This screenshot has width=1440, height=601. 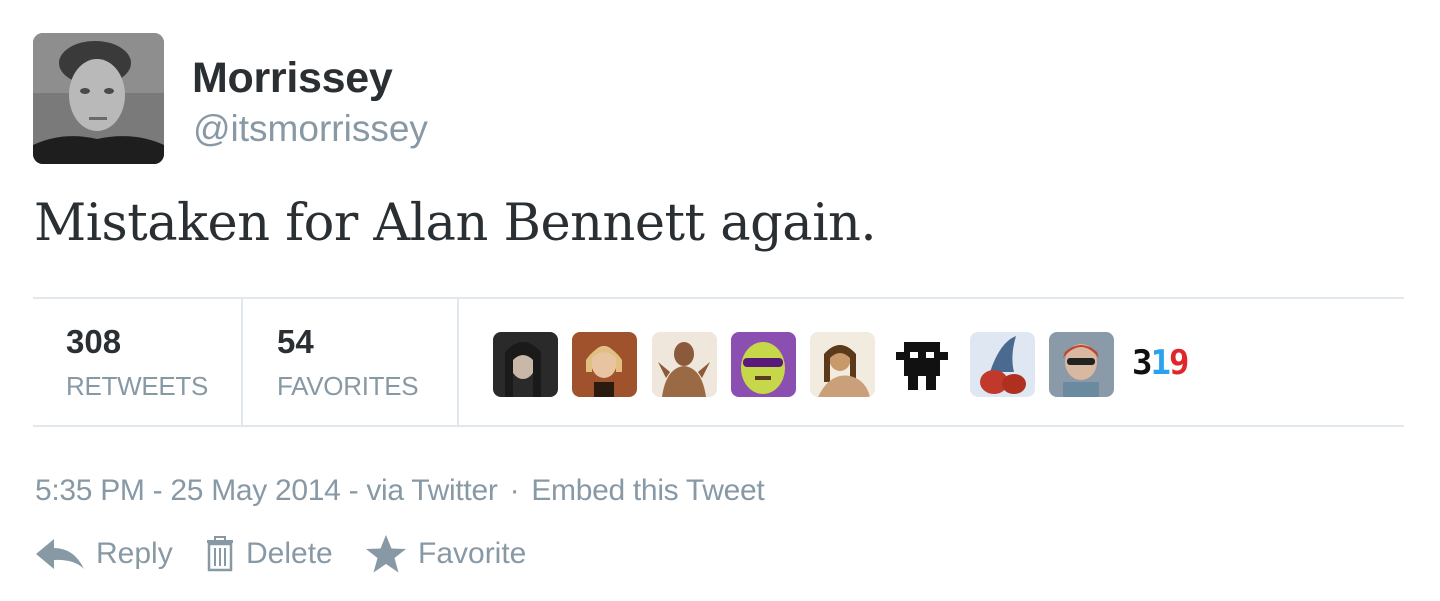 What do you see at coordinates (351, 362) in the screenshot?
I see `favorites-stat: 54 FAVORITES` at bounding box center [351, 362].